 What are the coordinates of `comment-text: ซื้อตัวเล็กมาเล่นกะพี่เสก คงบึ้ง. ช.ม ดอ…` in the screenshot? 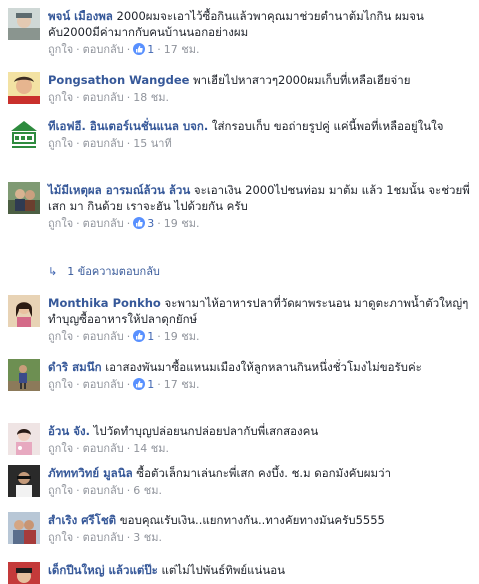 It's located at (264, 473).